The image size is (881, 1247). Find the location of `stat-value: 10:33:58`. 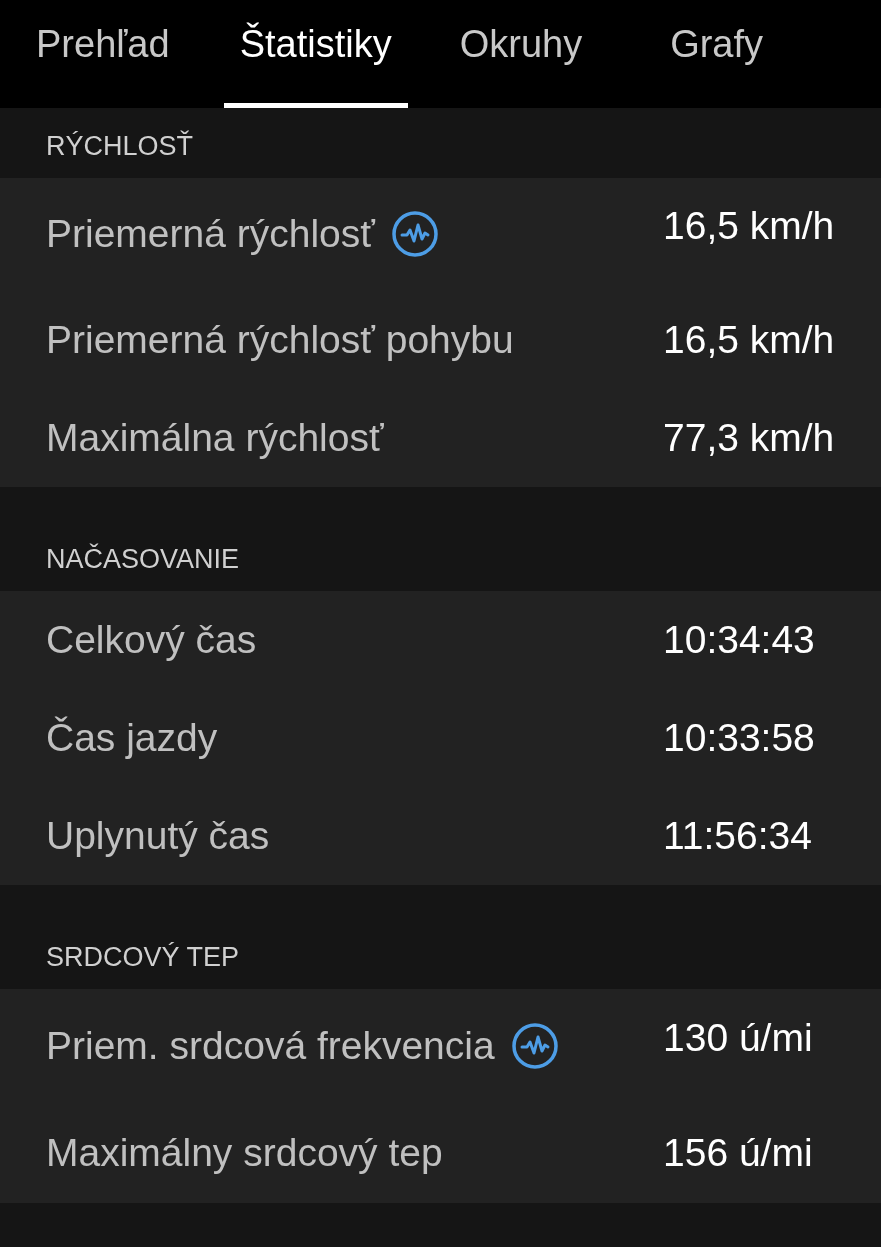

stat-value: 10:33:58 is located at coordinates (739, 738).